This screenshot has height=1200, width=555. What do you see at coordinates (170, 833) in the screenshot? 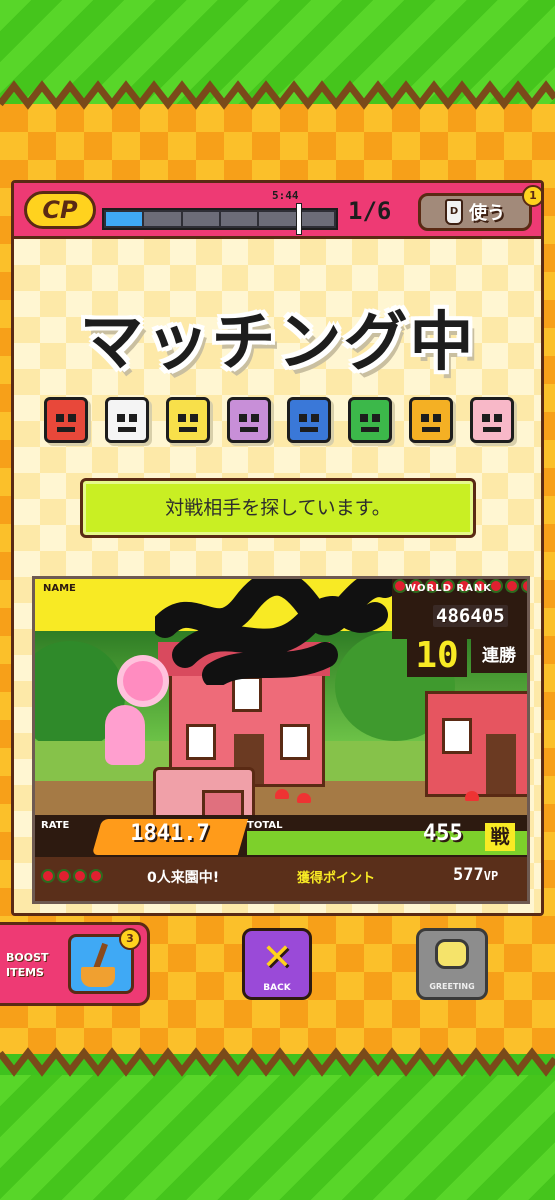
I see `rate-value: 1841.7` at bounding box center [170, 833].